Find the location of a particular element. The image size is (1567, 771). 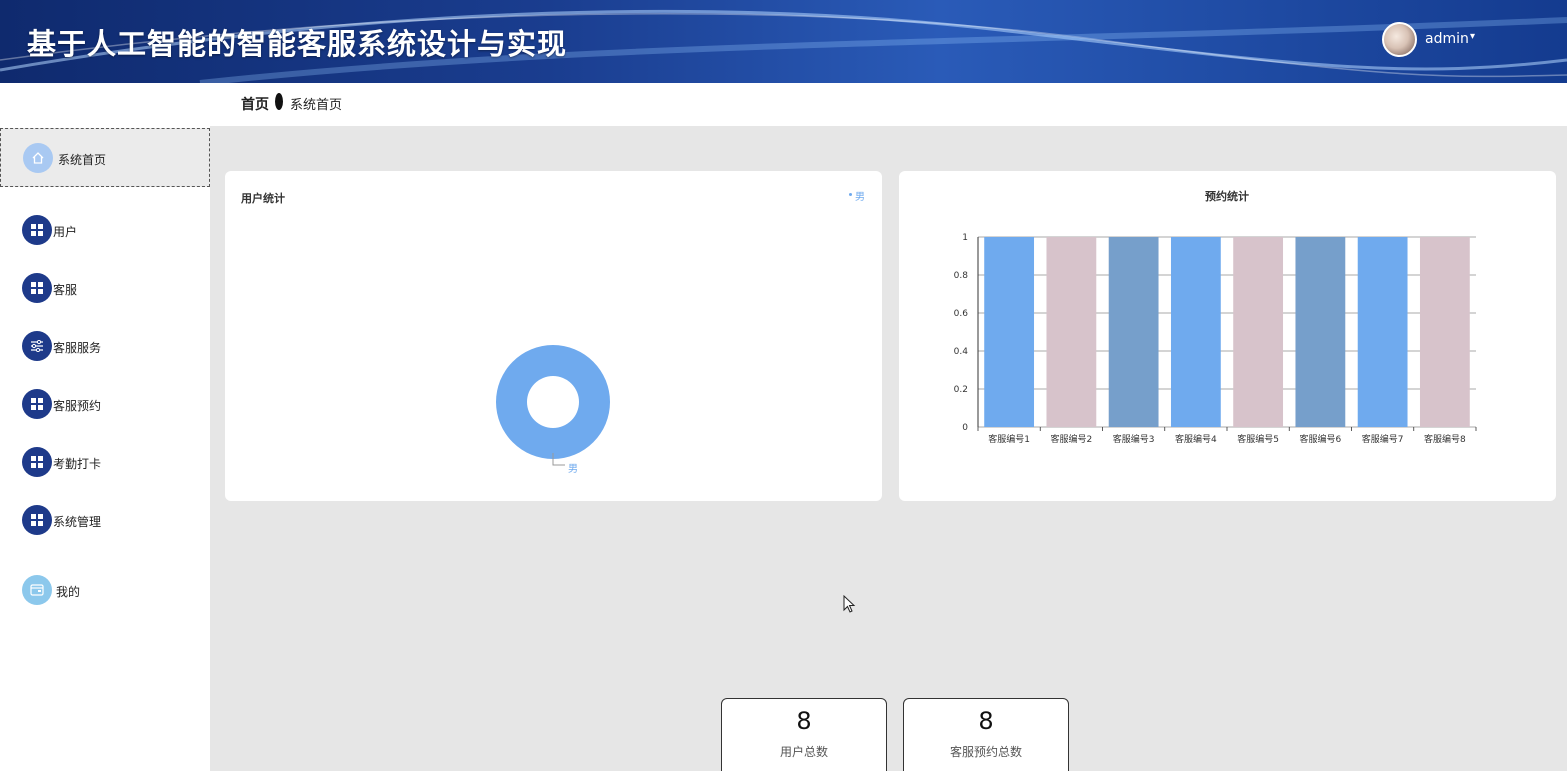

app-title: 基于人工智能的智能客服系统设计与实现 is located at coordinates (297, 44).